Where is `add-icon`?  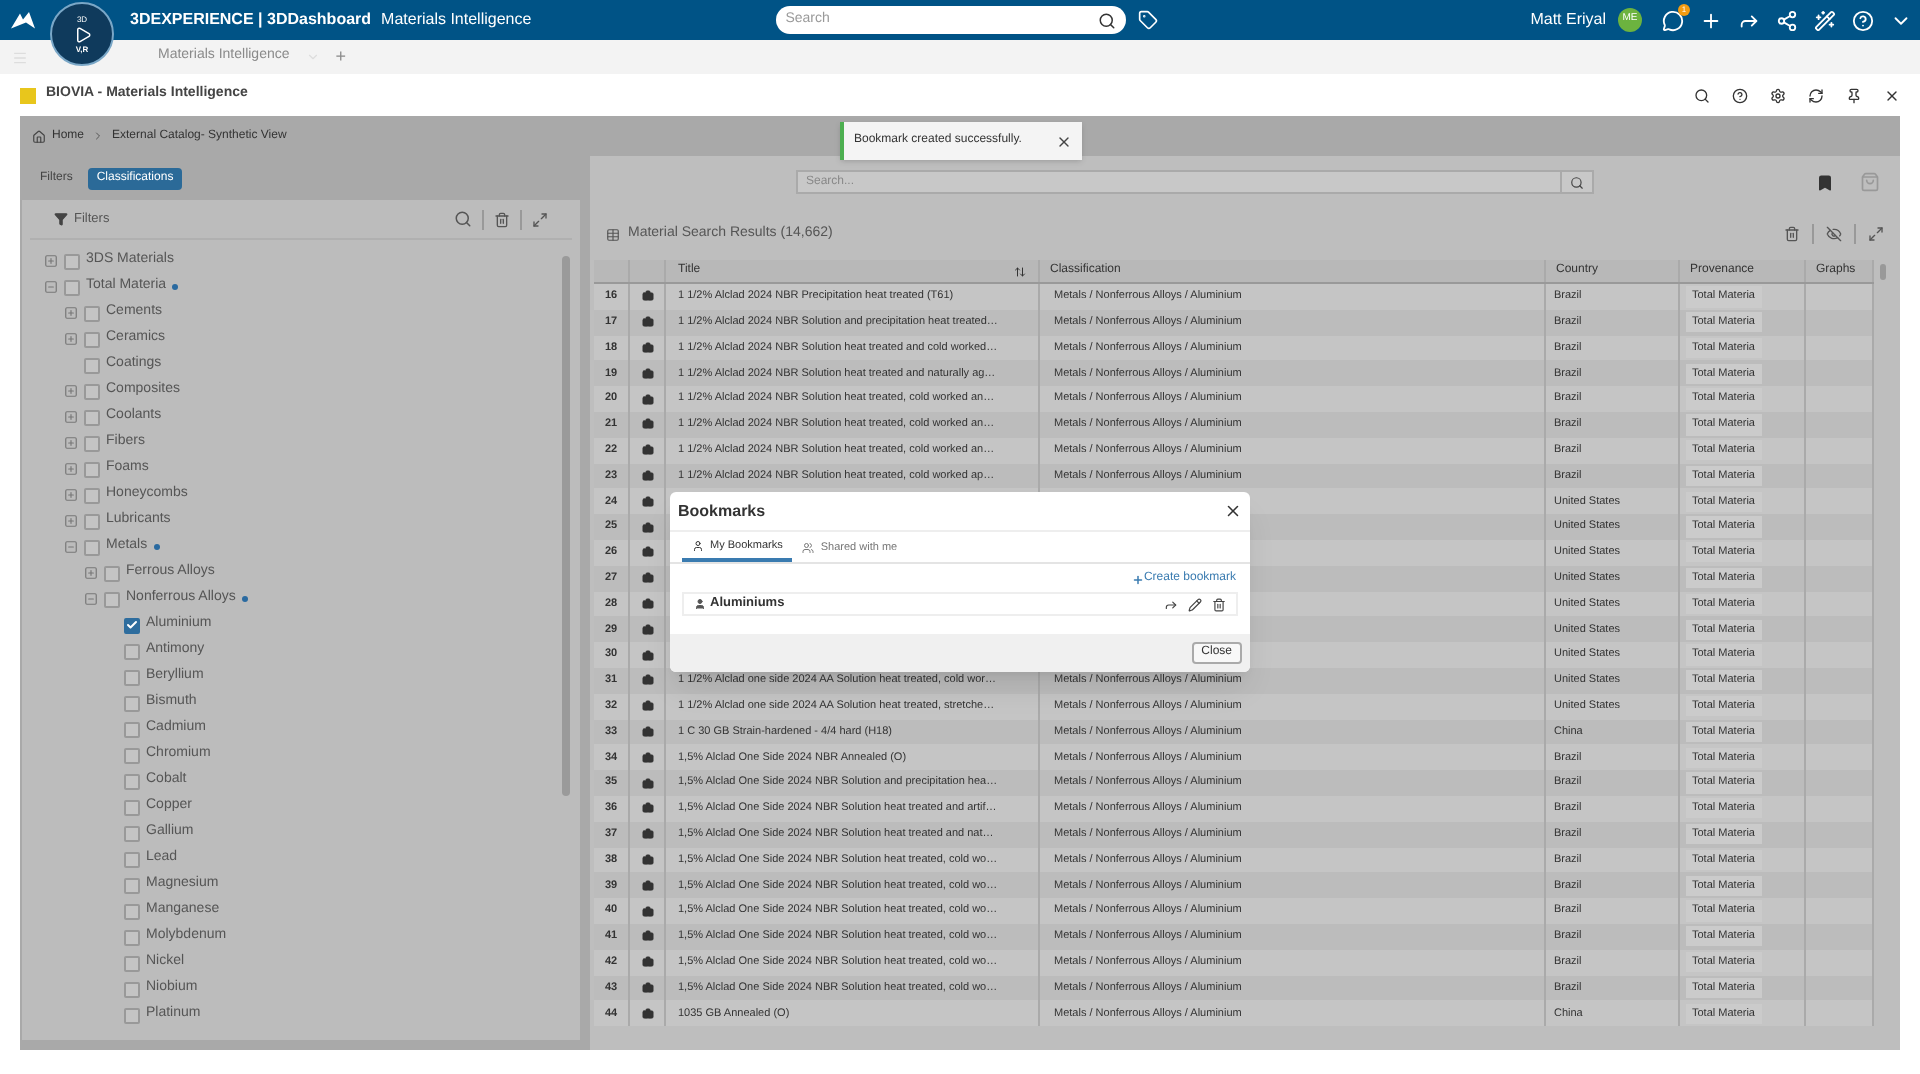
add-icon is located at coordinates (1711, 20).